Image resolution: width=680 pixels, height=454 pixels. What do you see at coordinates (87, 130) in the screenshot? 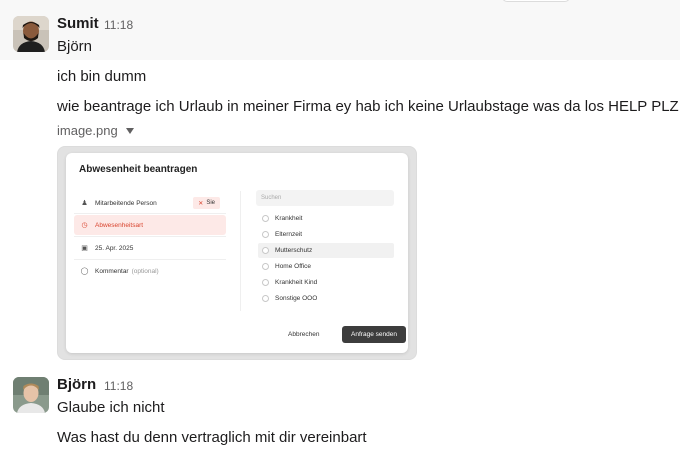
I see `attachment-file-name: image.png` at bounding box center [87, 130].